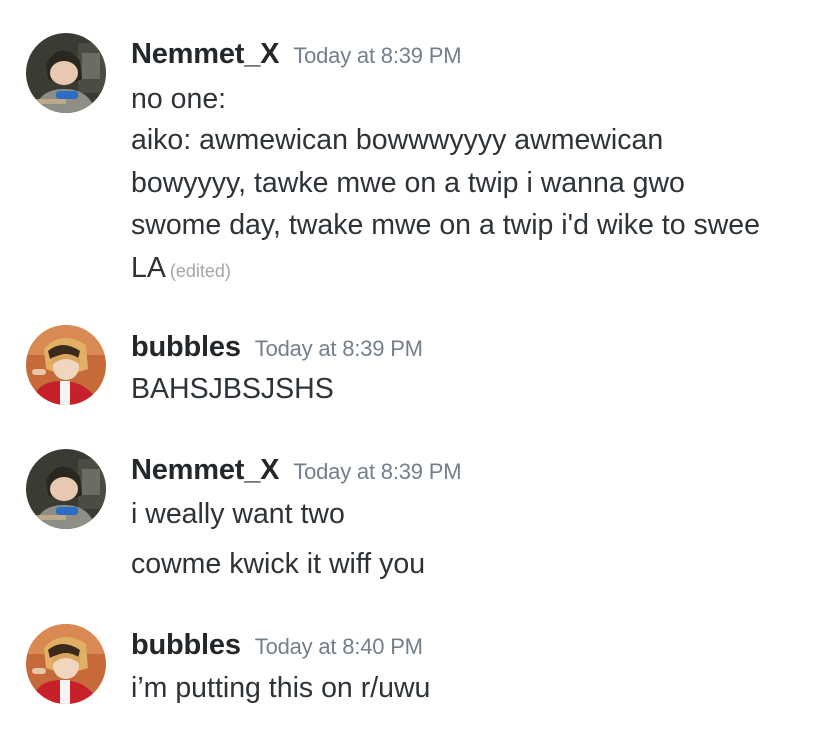 The width and height of the screenshot is (828, 730). I want to click on message-line: LA (edited), so click(181, 269).